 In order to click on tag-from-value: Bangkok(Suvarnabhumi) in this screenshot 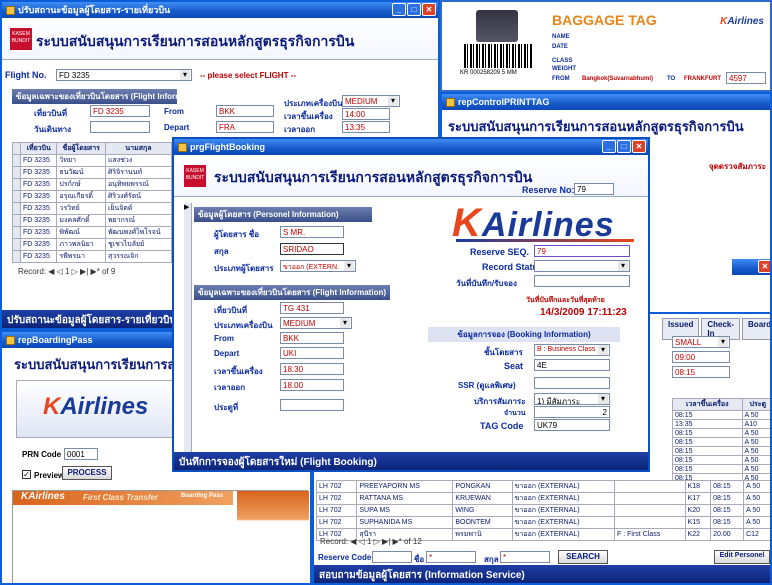, I will do `click(618, 79)`.